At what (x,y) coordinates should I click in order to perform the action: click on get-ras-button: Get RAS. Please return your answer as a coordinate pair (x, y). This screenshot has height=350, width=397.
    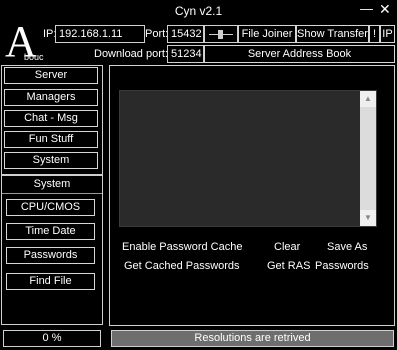
    Looking at the image, I should click on (288, 266).